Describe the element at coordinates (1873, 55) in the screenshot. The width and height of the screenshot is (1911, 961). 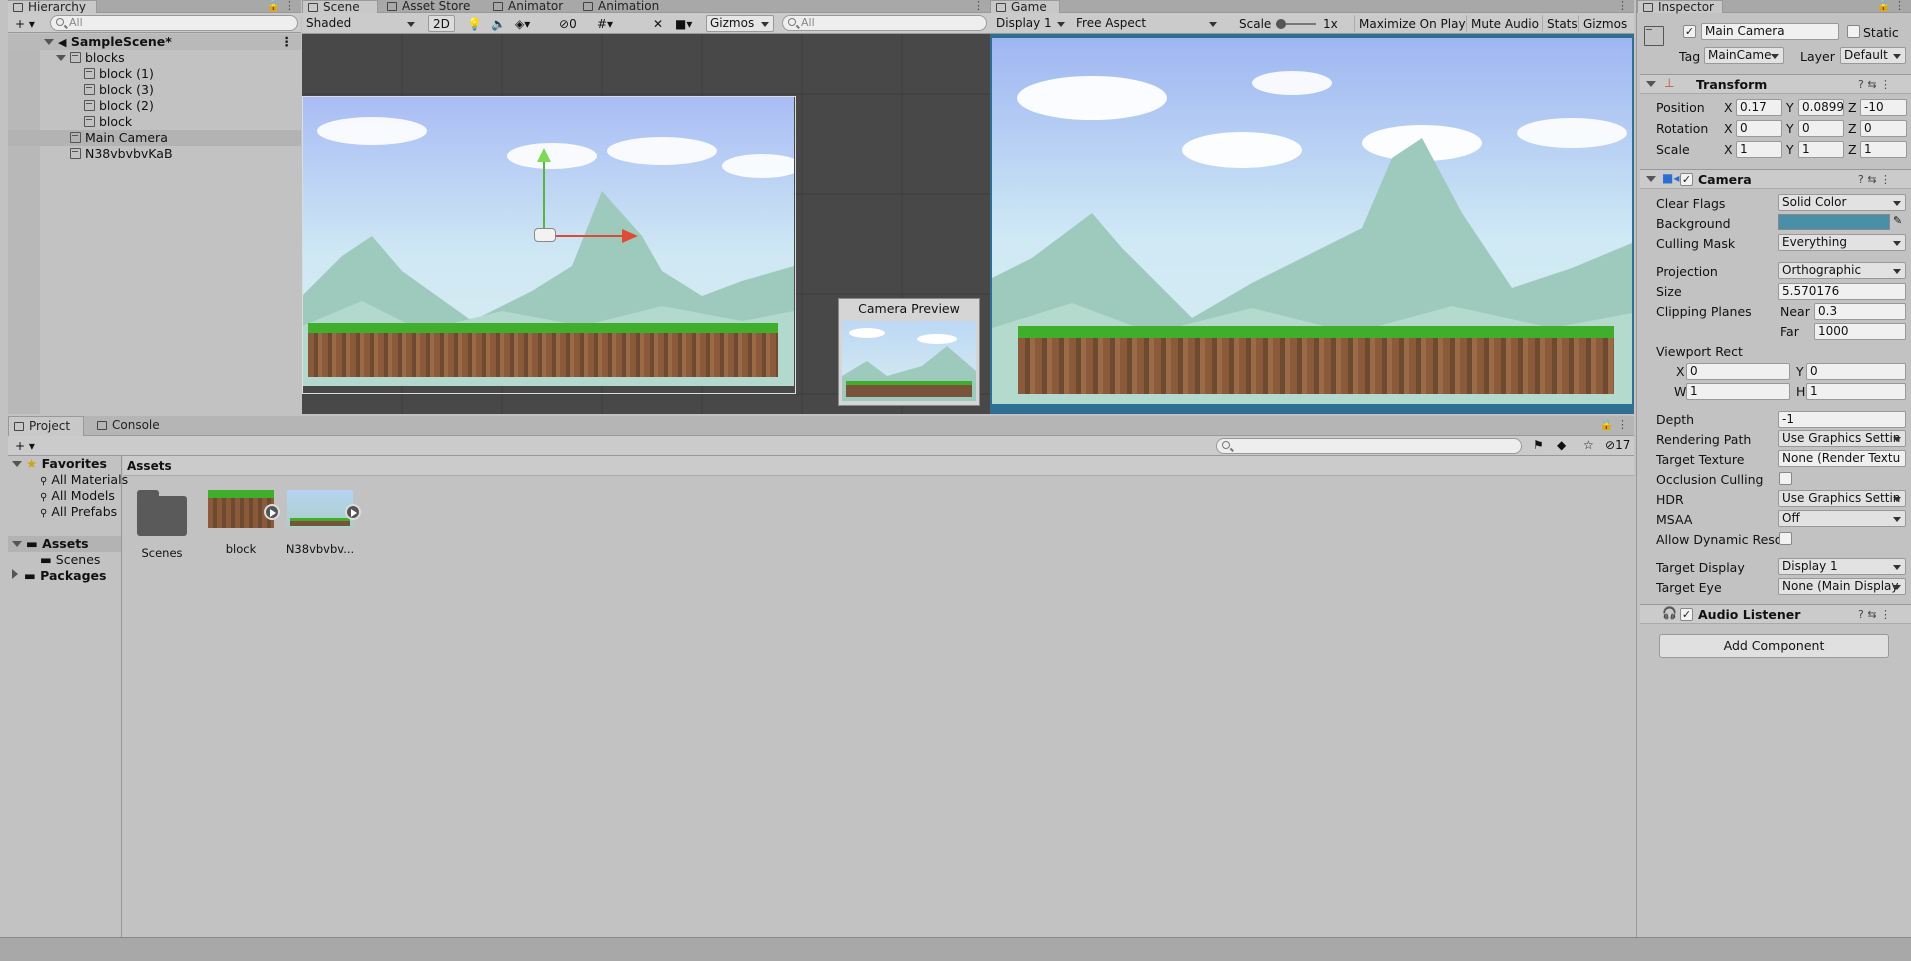
I see `layer-dropdown: Default` at that location.